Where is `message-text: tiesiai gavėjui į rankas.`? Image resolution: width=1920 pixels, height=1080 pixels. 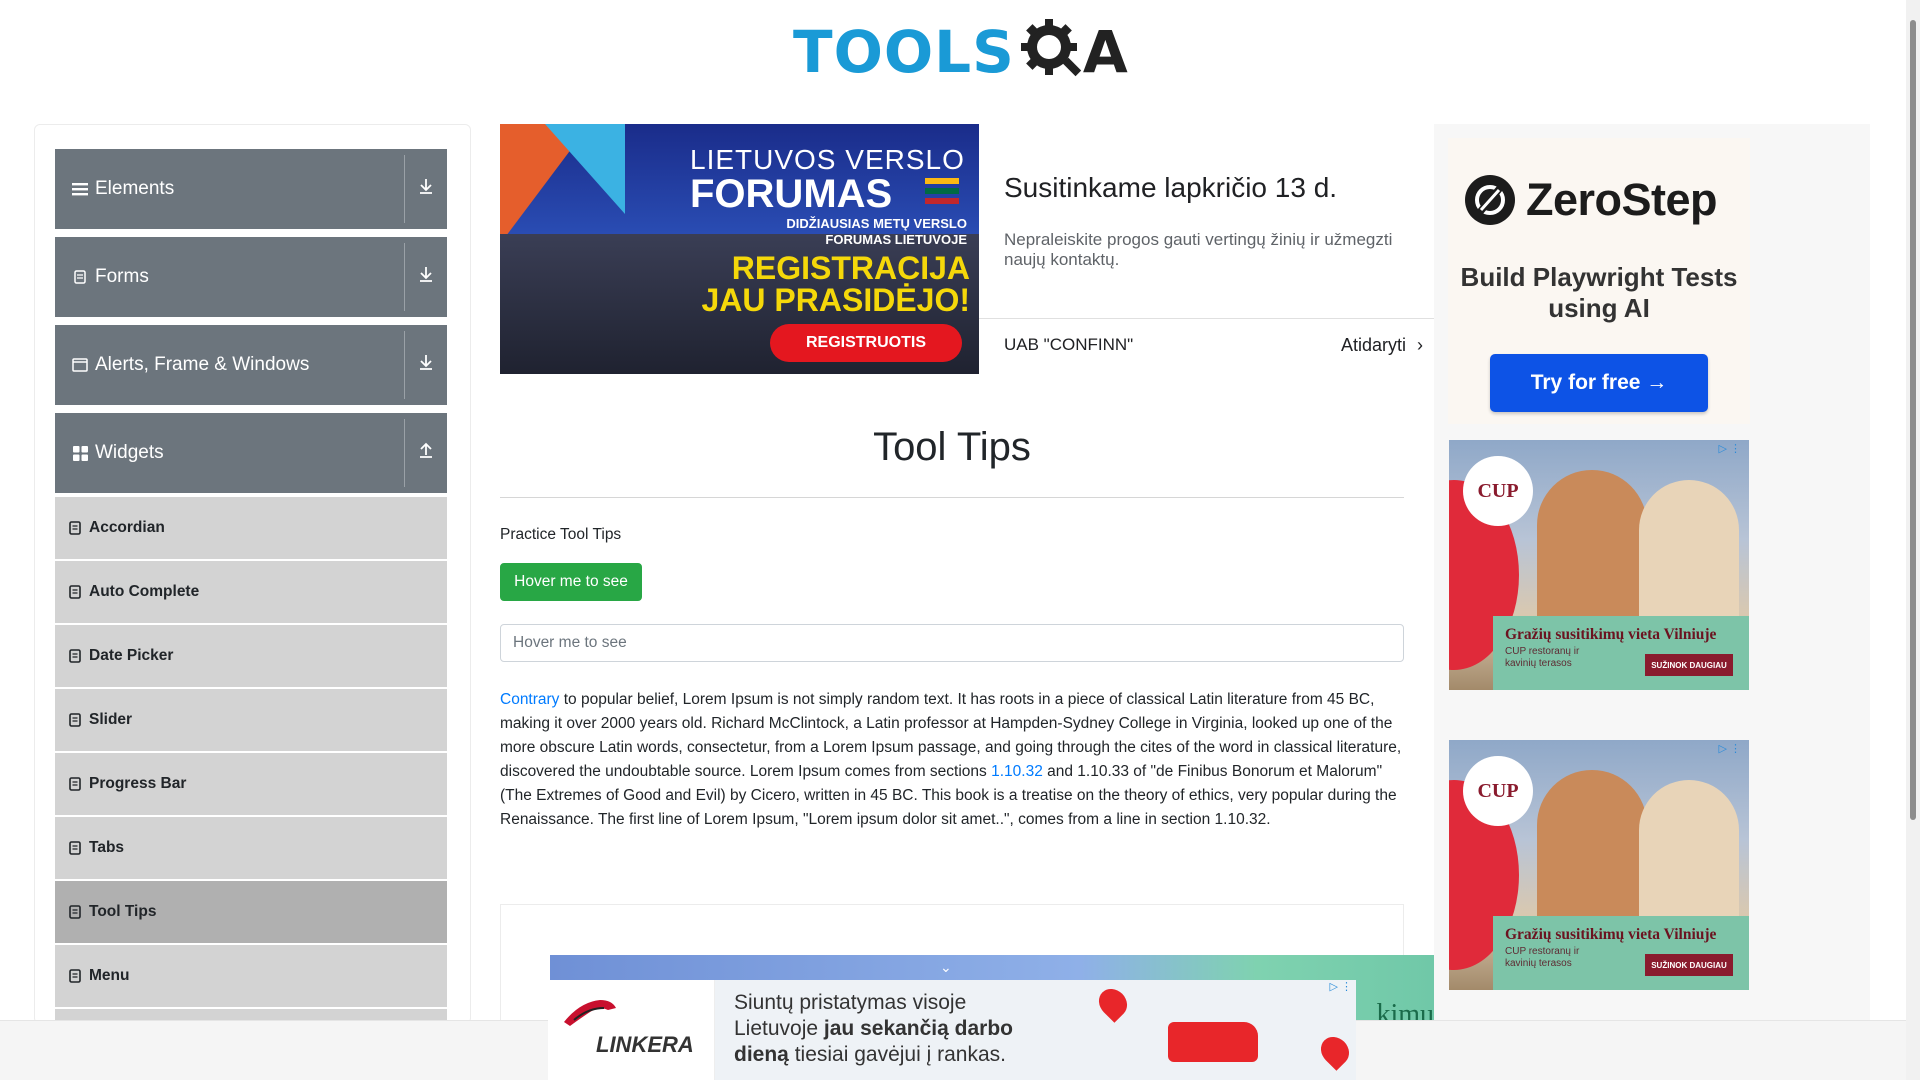 message-text: tiesiai gavėjui į rankas. is located at coordinates (897, 1054).